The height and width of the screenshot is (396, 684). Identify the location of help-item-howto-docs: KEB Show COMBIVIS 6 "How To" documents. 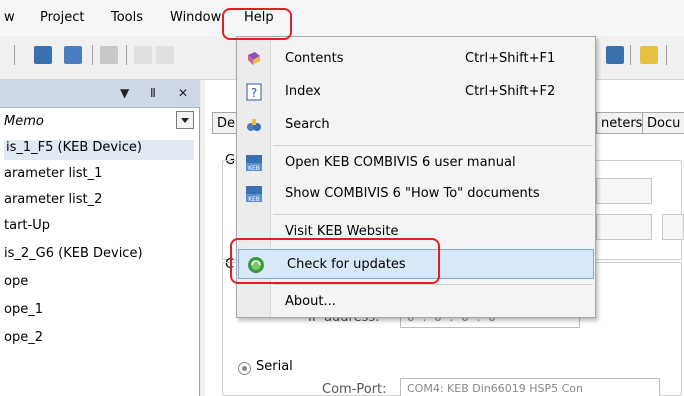
(416, 194).